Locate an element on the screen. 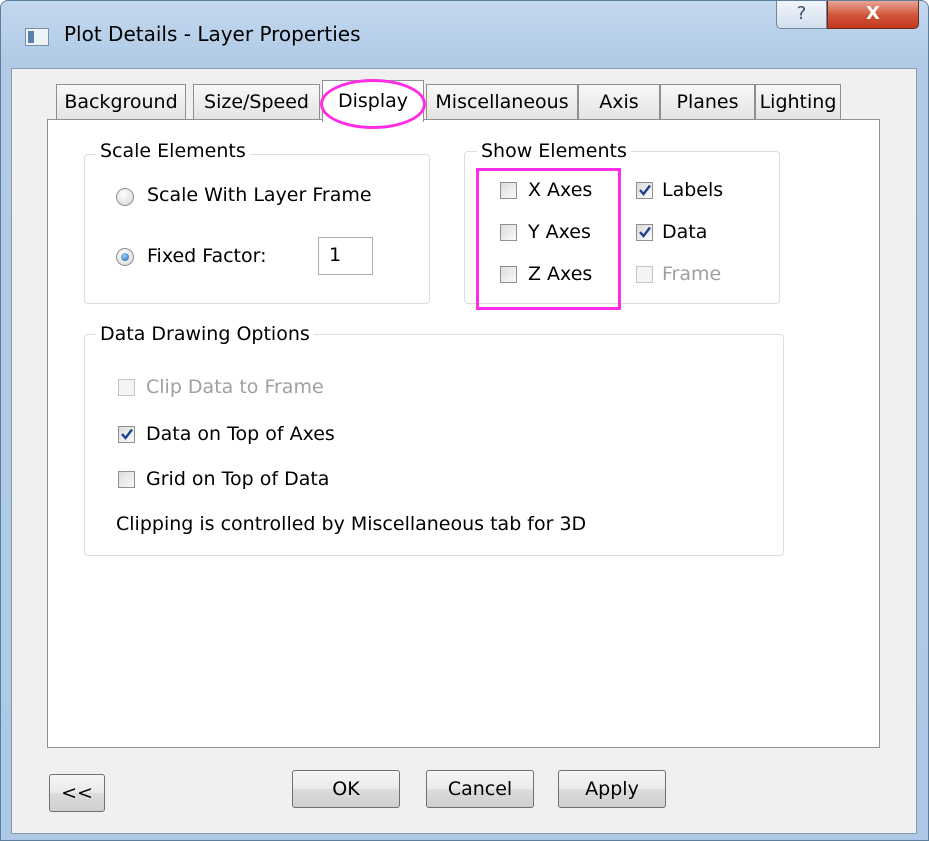  labels-checkbox is located at coordinates (644, 190).